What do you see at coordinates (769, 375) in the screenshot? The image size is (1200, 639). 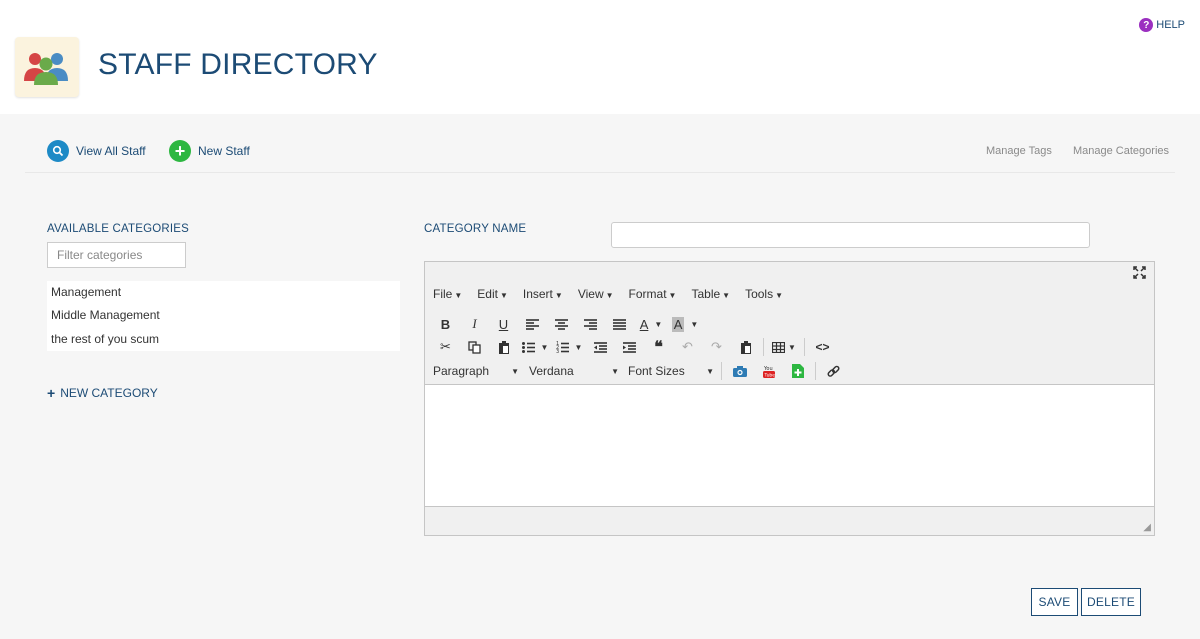 I see `svg-text: Tube` at bounding box center [769, 375].